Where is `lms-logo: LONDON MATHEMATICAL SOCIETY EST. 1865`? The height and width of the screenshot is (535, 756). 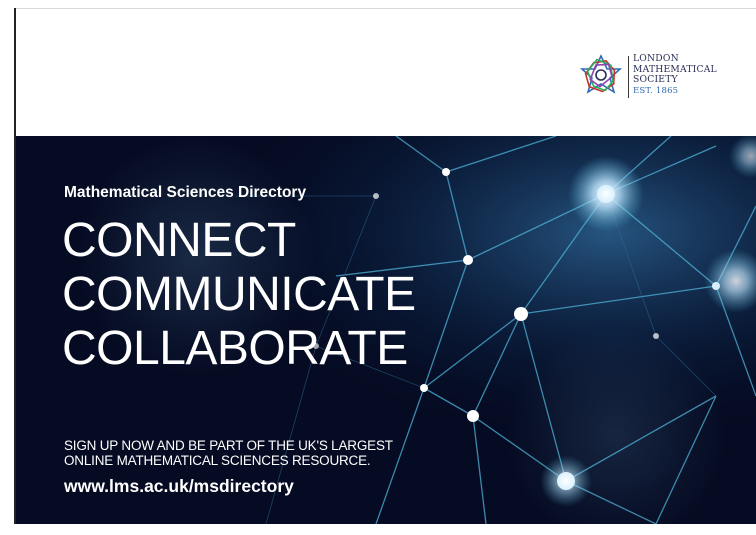
lms-logo: LONDON MATHEMATICAL SOCIETY EST. 1865 is located at coordinates (663, 78).